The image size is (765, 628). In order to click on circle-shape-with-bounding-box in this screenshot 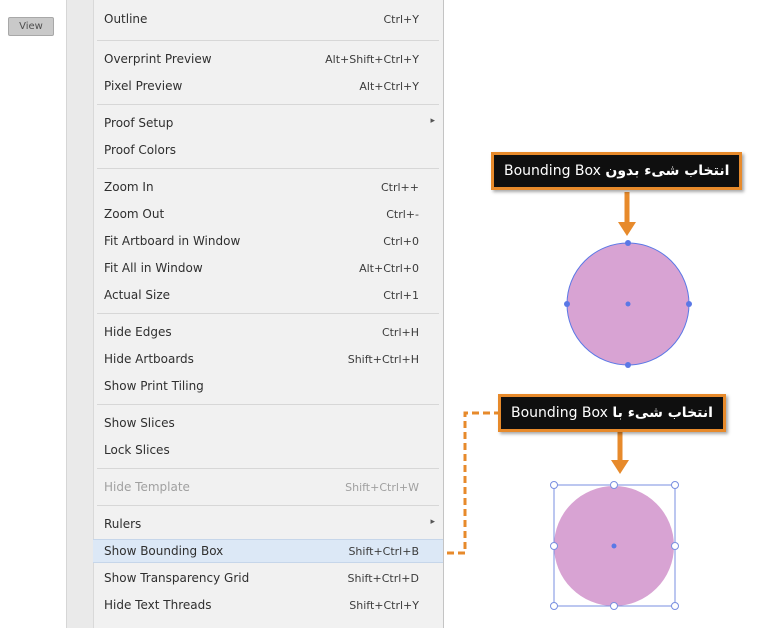, I will do `click(614, 545)`.